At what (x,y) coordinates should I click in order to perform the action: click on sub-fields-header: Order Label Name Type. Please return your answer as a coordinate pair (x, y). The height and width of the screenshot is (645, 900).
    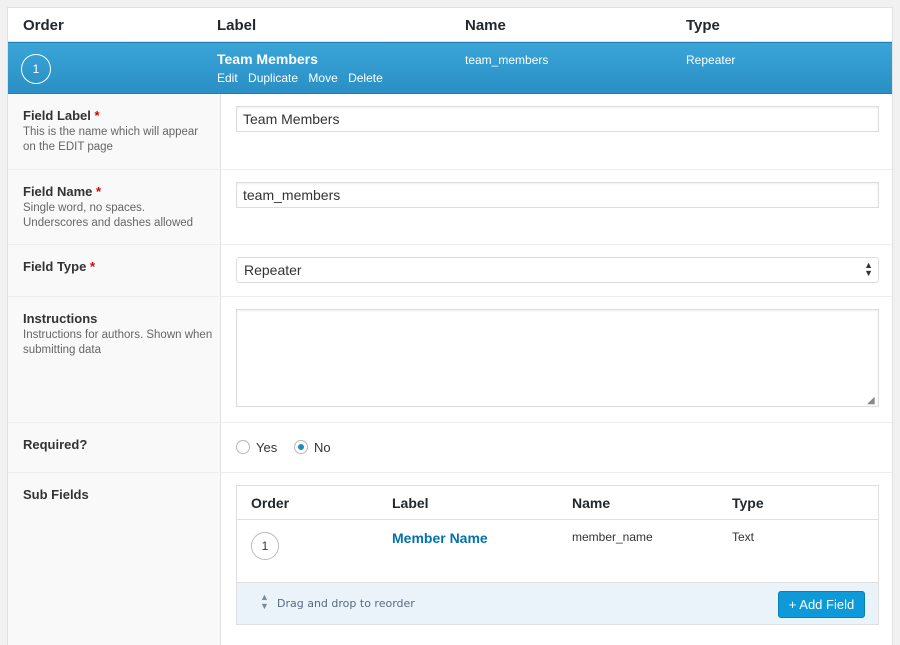
    Looking at the image, I should click on (557, 503).